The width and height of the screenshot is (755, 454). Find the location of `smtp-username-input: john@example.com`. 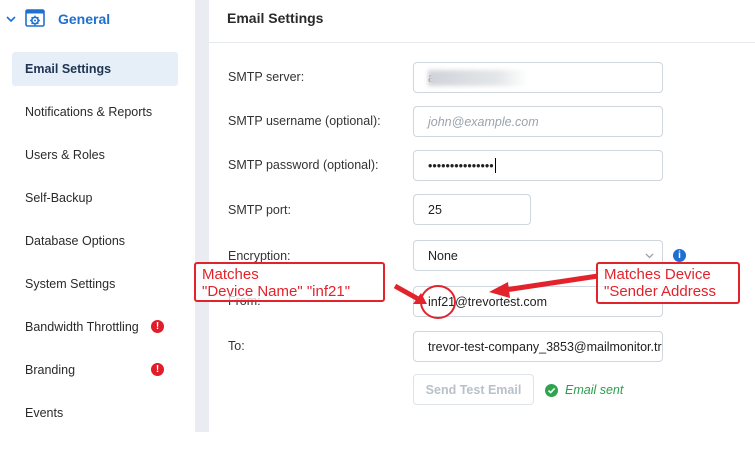

smtp-username-input: john@example.com is located at coordinates (538, 121).